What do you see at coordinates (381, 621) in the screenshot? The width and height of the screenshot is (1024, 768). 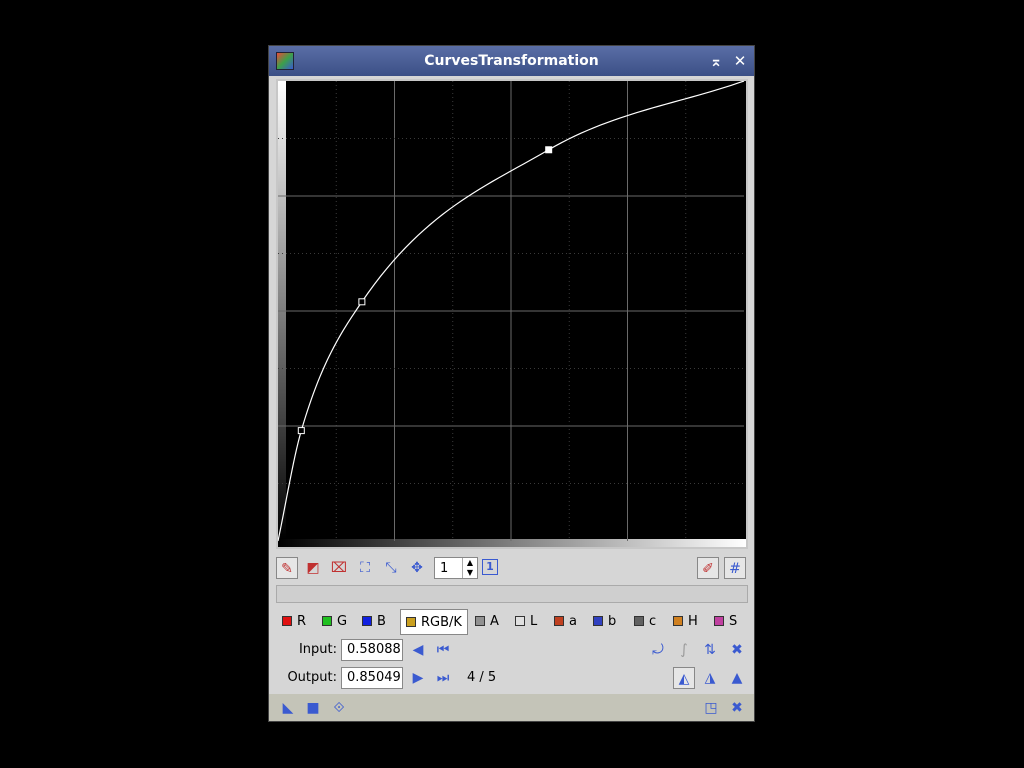 I see `channel-label: B` at bounding box center [381, 621].